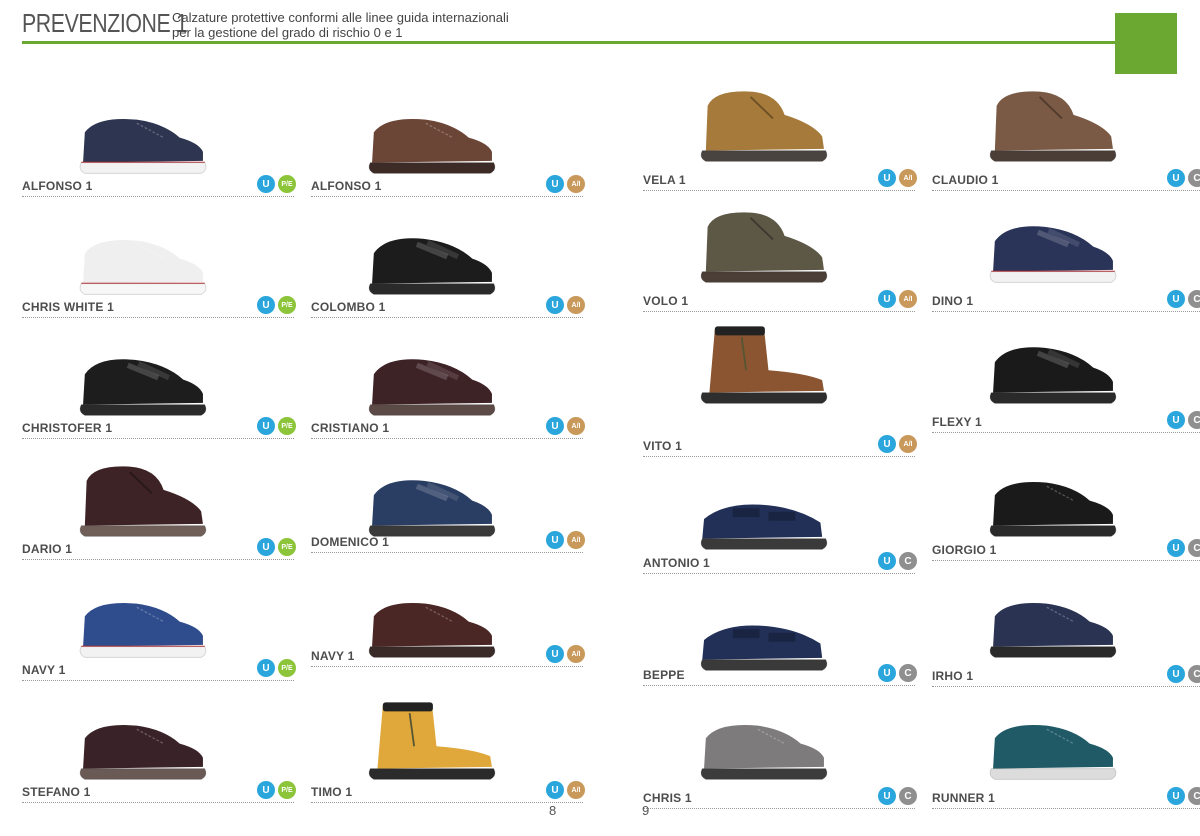  Describe the element at coordinates (780, 139) in the screenshot. I see `product-card: VELA 1 U A/I` at that location.